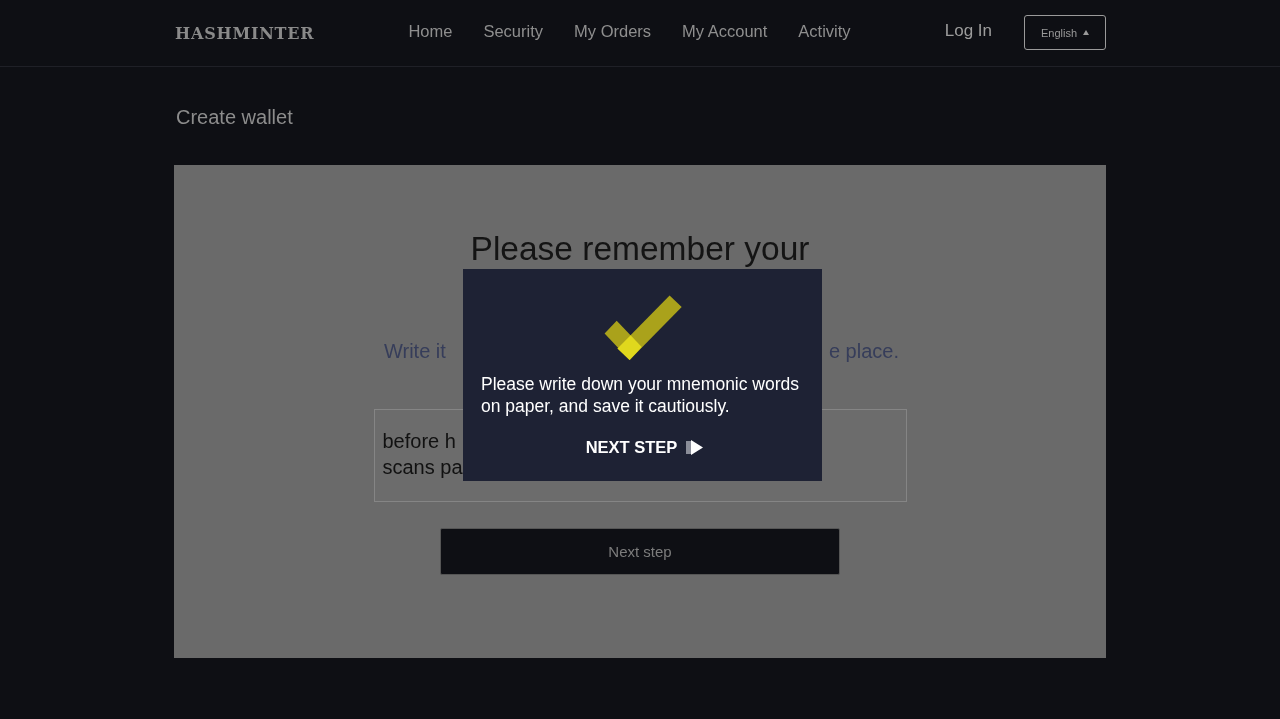  What do you see at coordinates (245, 33) in the screenshot?
I see `logo-text: HASHMINTER` at bounding box center [245, 33].